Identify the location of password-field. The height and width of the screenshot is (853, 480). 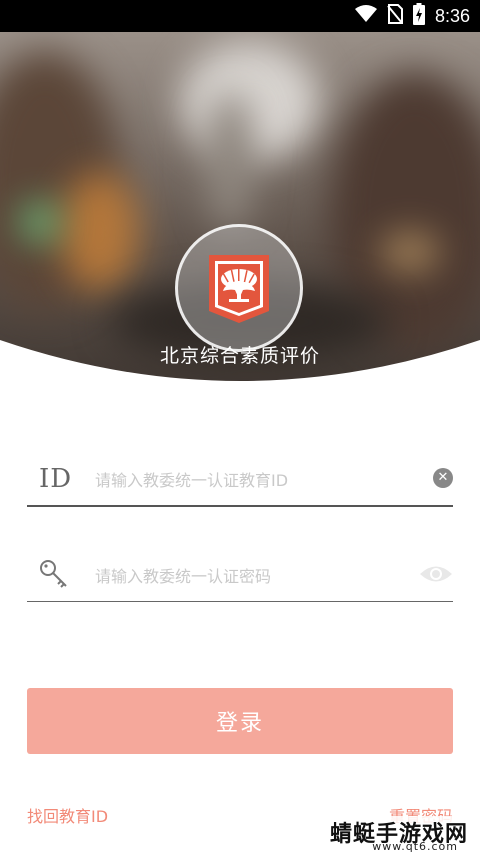
(240, 576).